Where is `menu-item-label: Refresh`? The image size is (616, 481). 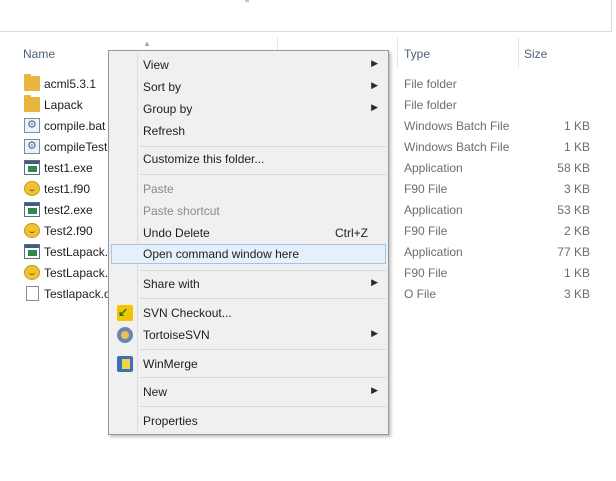
menu-item-label: Refresh is located at coordinates (164, 131).